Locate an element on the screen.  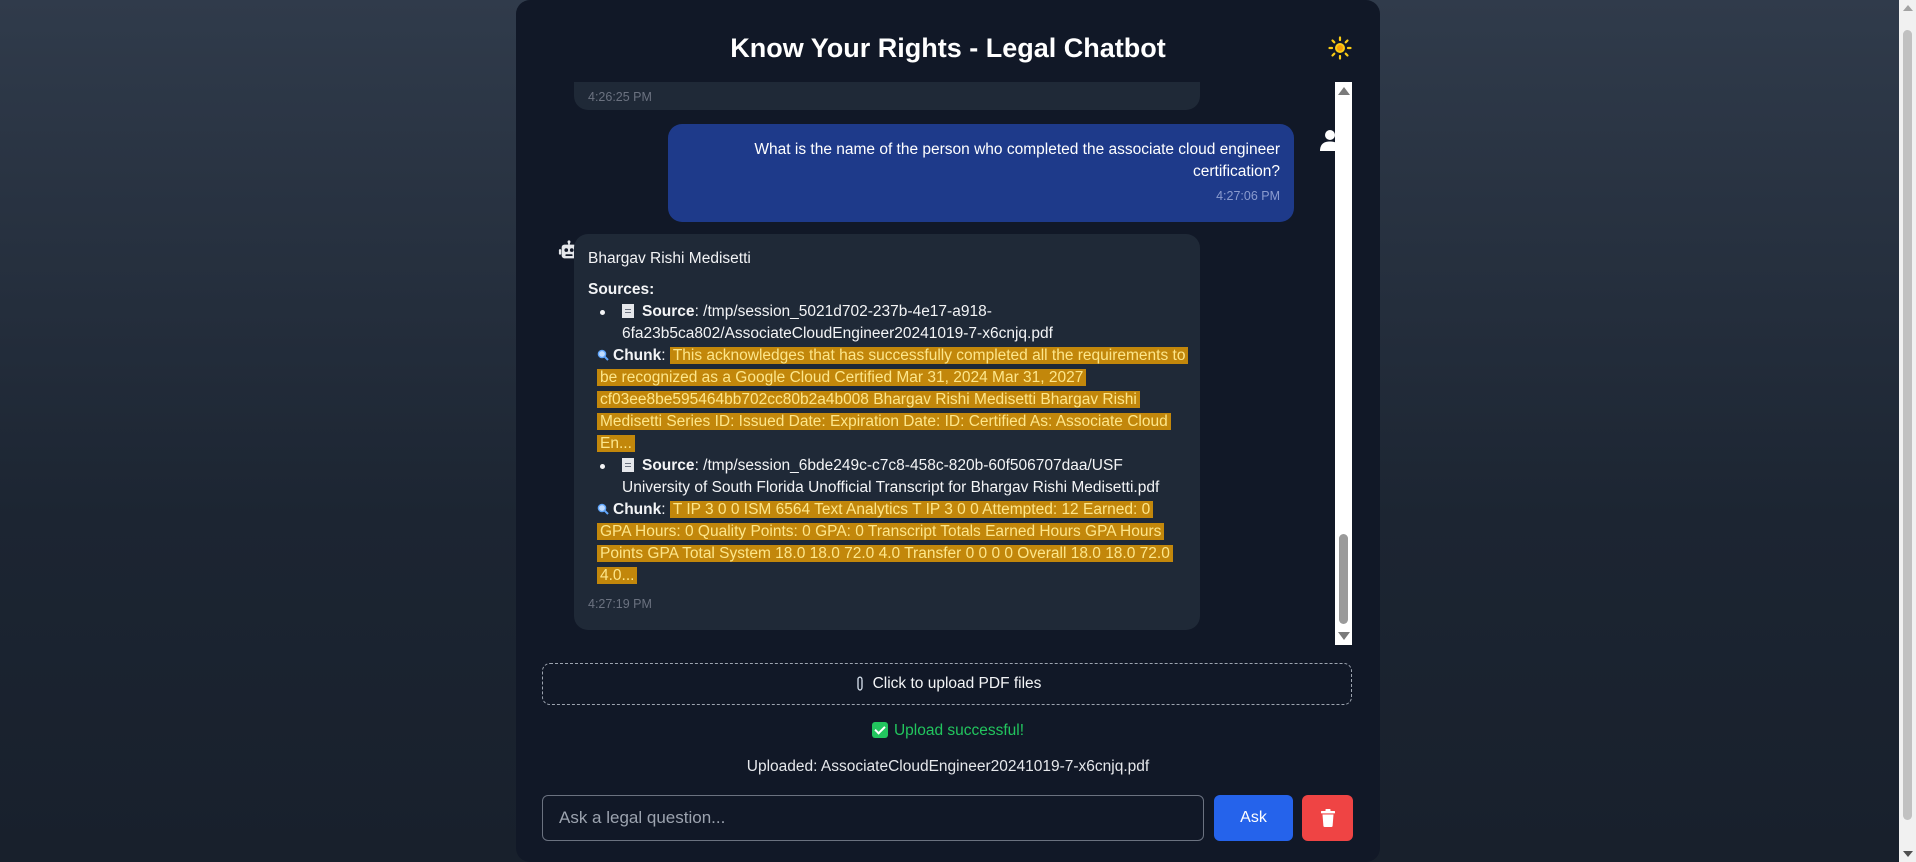
page-title: Know Your Rights - Legal Chatbot is located at coordinates (948, 48).